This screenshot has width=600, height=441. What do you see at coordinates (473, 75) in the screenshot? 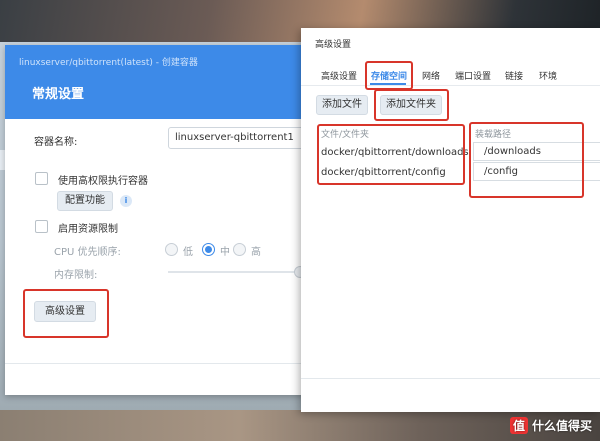
I see `tab-port-settings: 端口设置` at bounding box center [473, 75].